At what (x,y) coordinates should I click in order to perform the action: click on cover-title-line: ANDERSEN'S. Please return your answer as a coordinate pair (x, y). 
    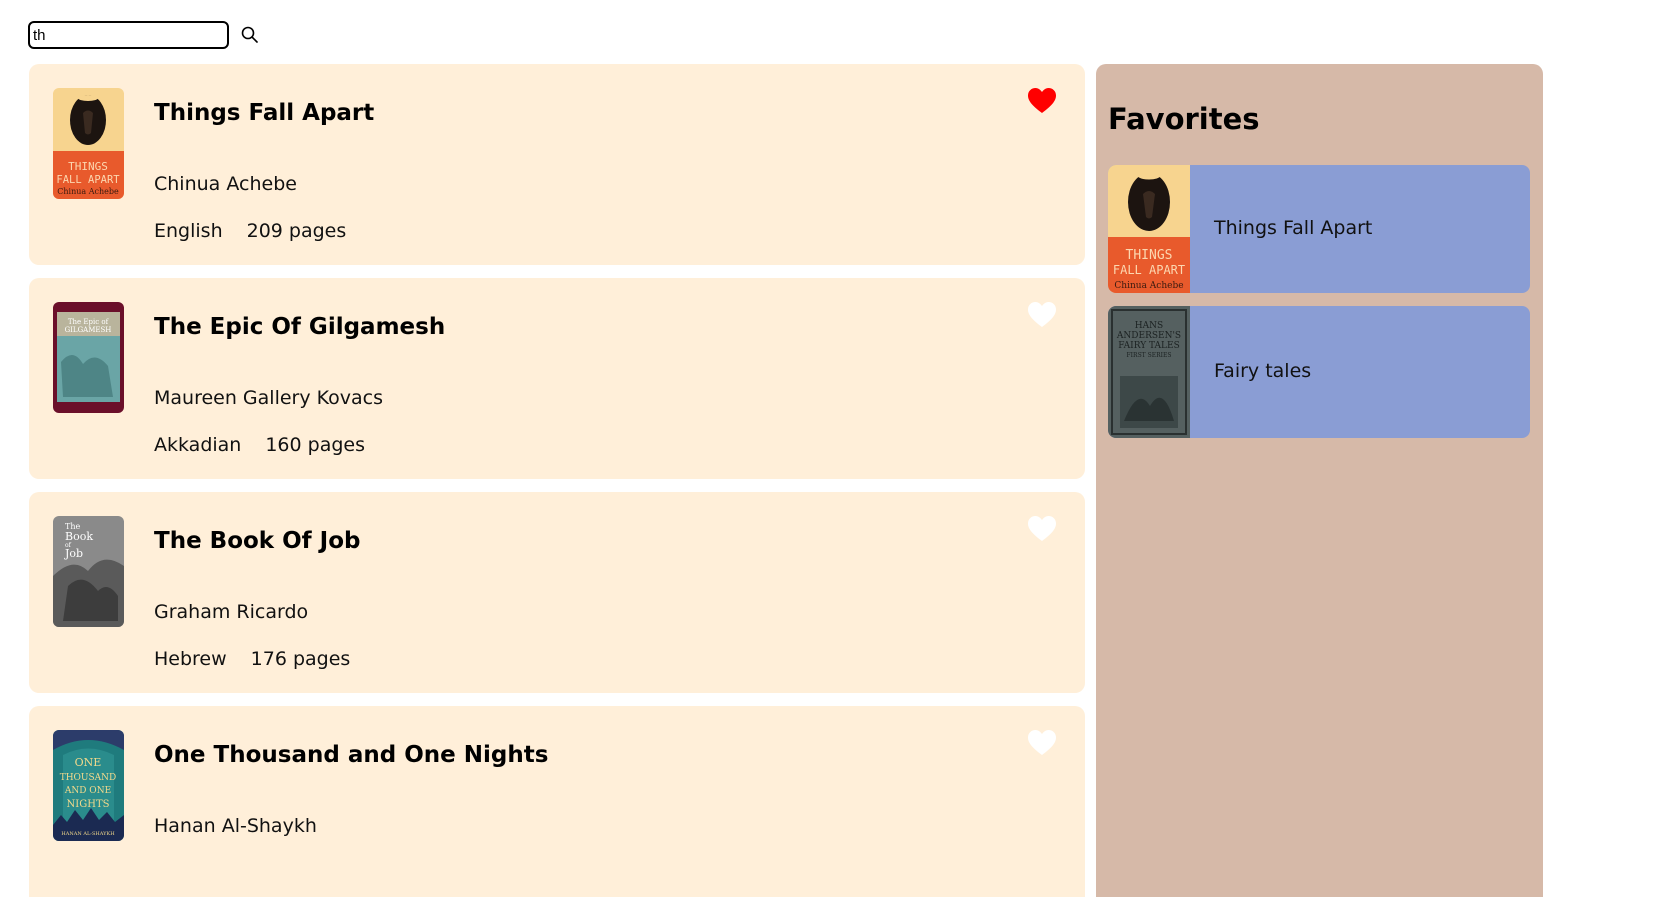
    Looking at the image, I should click on (1148, 336).